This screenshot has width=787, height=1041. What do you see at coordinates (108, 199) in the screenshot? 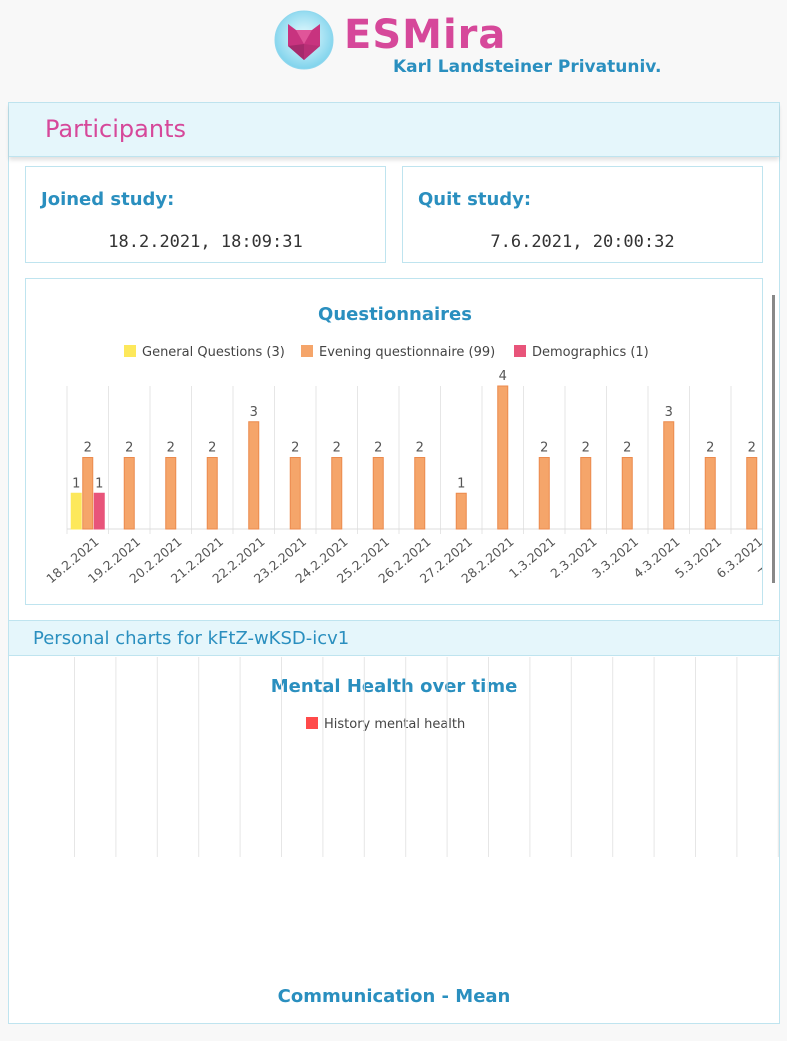
I see `joined-study-label: Joined study:` at bounding box center [108, 199].